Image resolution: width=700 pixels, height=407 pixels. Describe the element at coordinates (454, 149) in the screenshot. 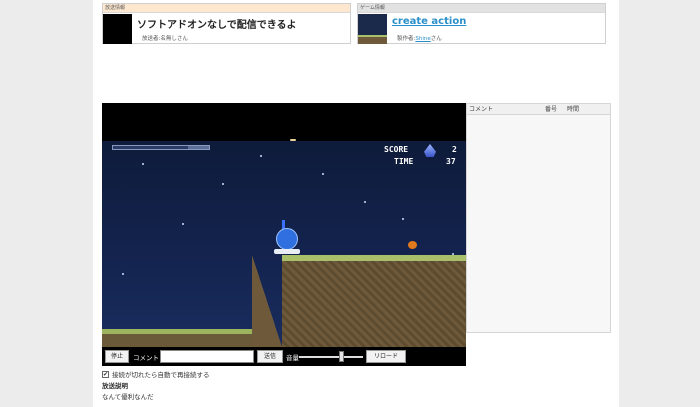

I see `score-value: 2` at that location.